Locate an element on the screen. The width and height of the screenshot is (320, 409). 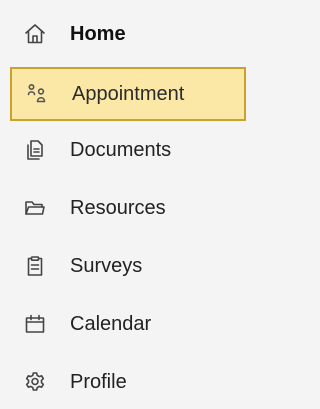
nav-item-documents: Documents is located at coordinates (128, 150).